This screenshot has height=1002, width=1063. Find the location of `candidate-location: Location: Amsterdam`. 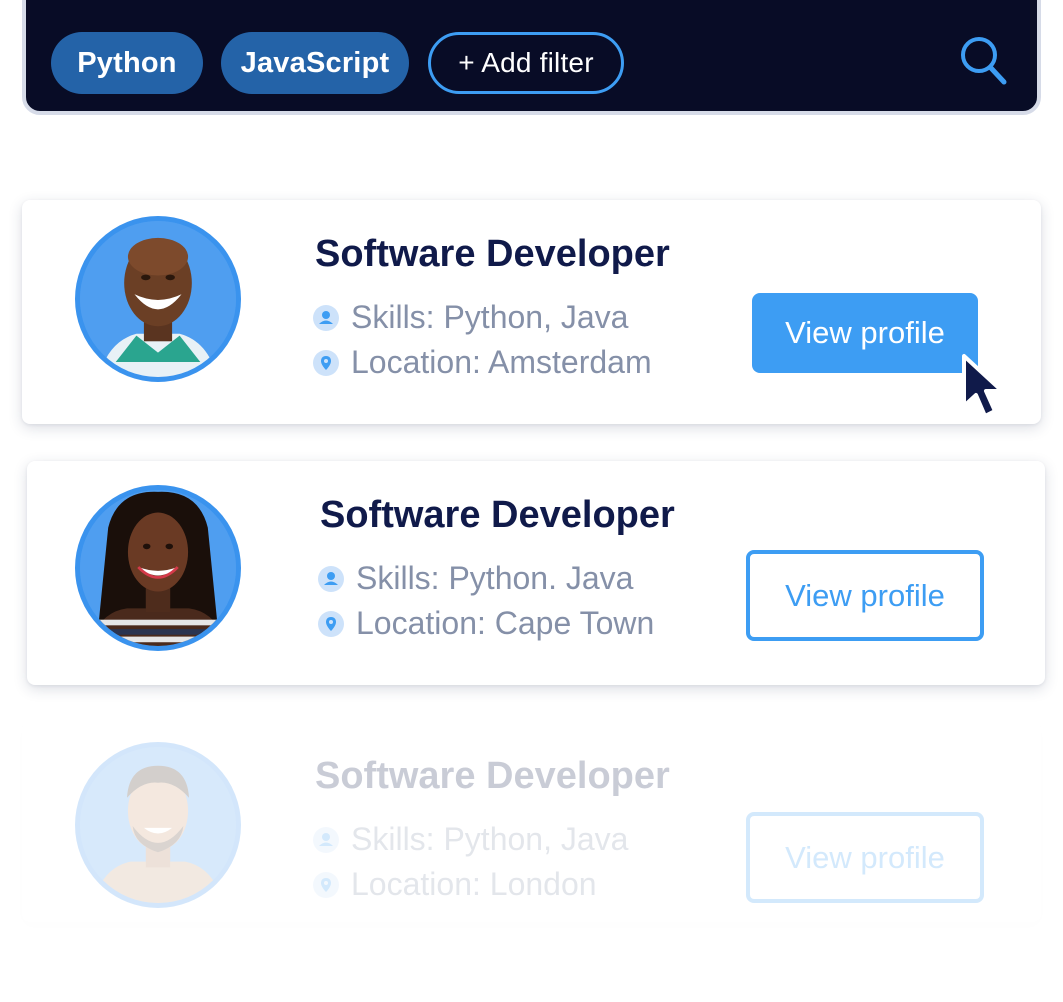

candidate-location: Location: Amsterdam is located at coordinates (482, 362).